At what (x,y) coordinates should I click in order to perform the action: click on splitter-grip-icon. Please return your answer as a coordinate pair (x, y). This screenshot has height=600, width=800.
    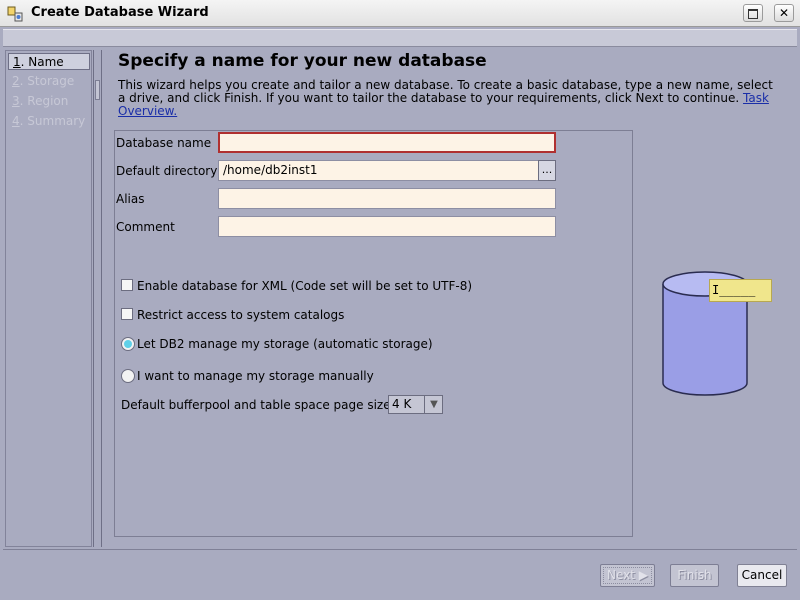
    Looking at the image, I should click on (97, 90).